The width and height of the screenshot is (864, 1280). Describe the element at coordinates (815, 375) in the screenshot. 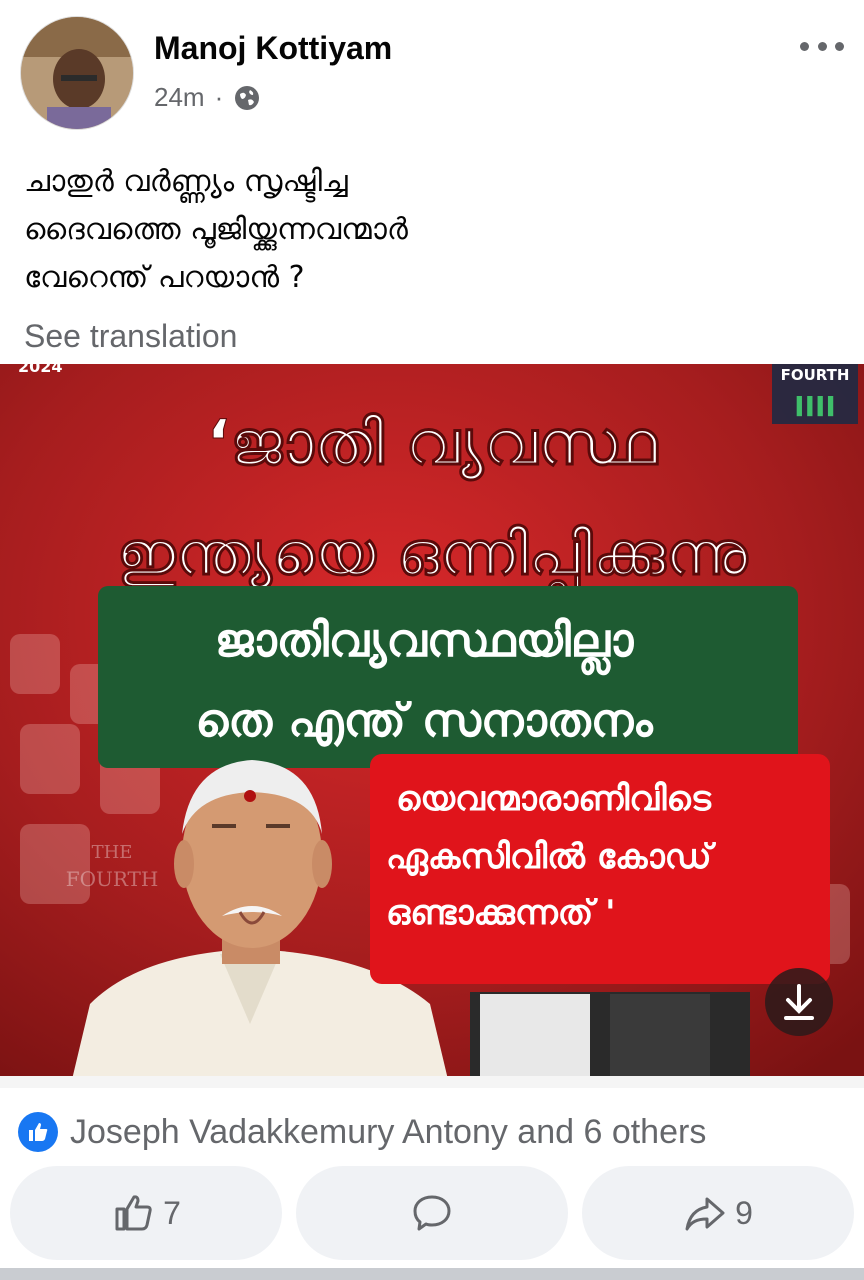

I see `logo-label: FOURTH` at that location.